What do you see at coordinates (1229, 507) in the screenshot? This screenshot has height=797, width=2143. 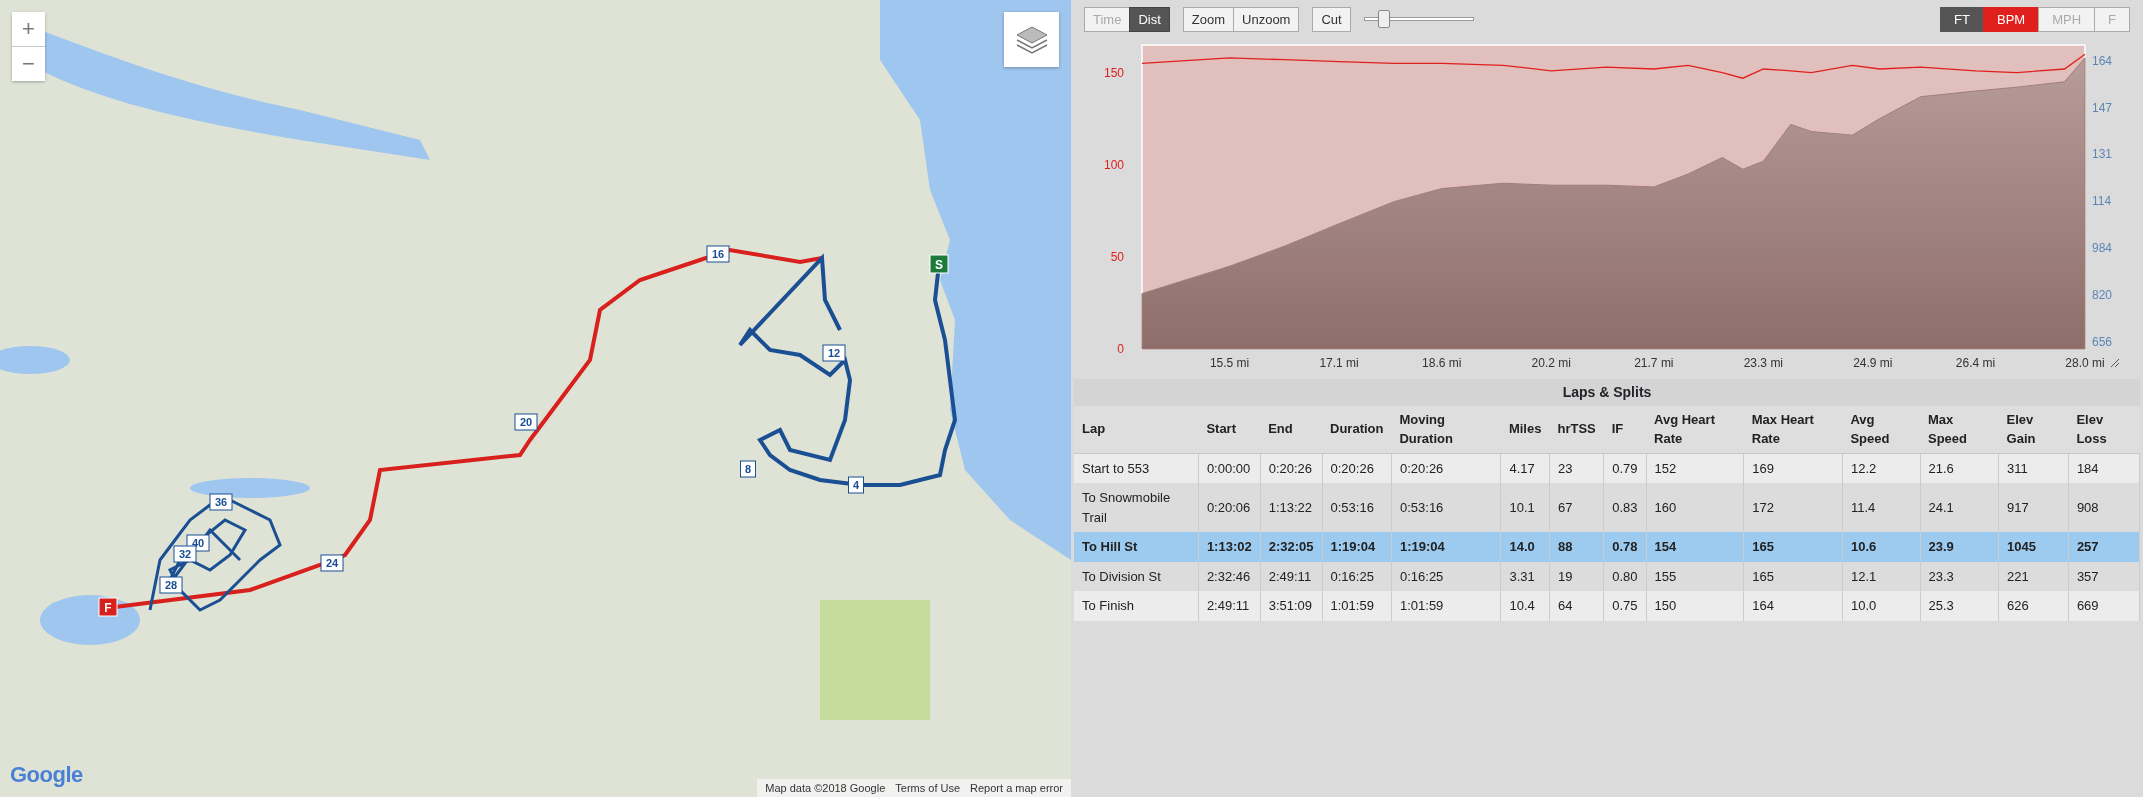 I see `table-cell: 0:20:06` at bounding box center [1229, 507].